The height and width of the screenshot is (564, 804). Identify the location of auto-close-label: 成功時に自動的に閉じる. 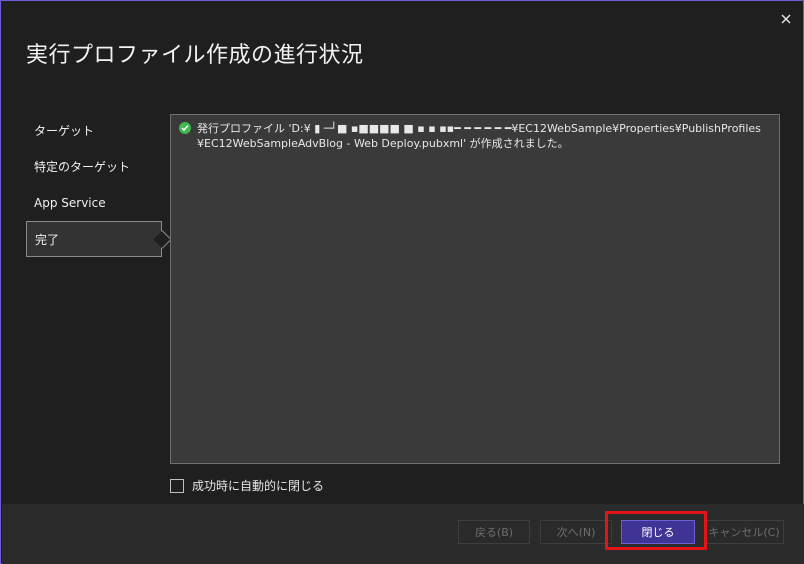
(258, 486).